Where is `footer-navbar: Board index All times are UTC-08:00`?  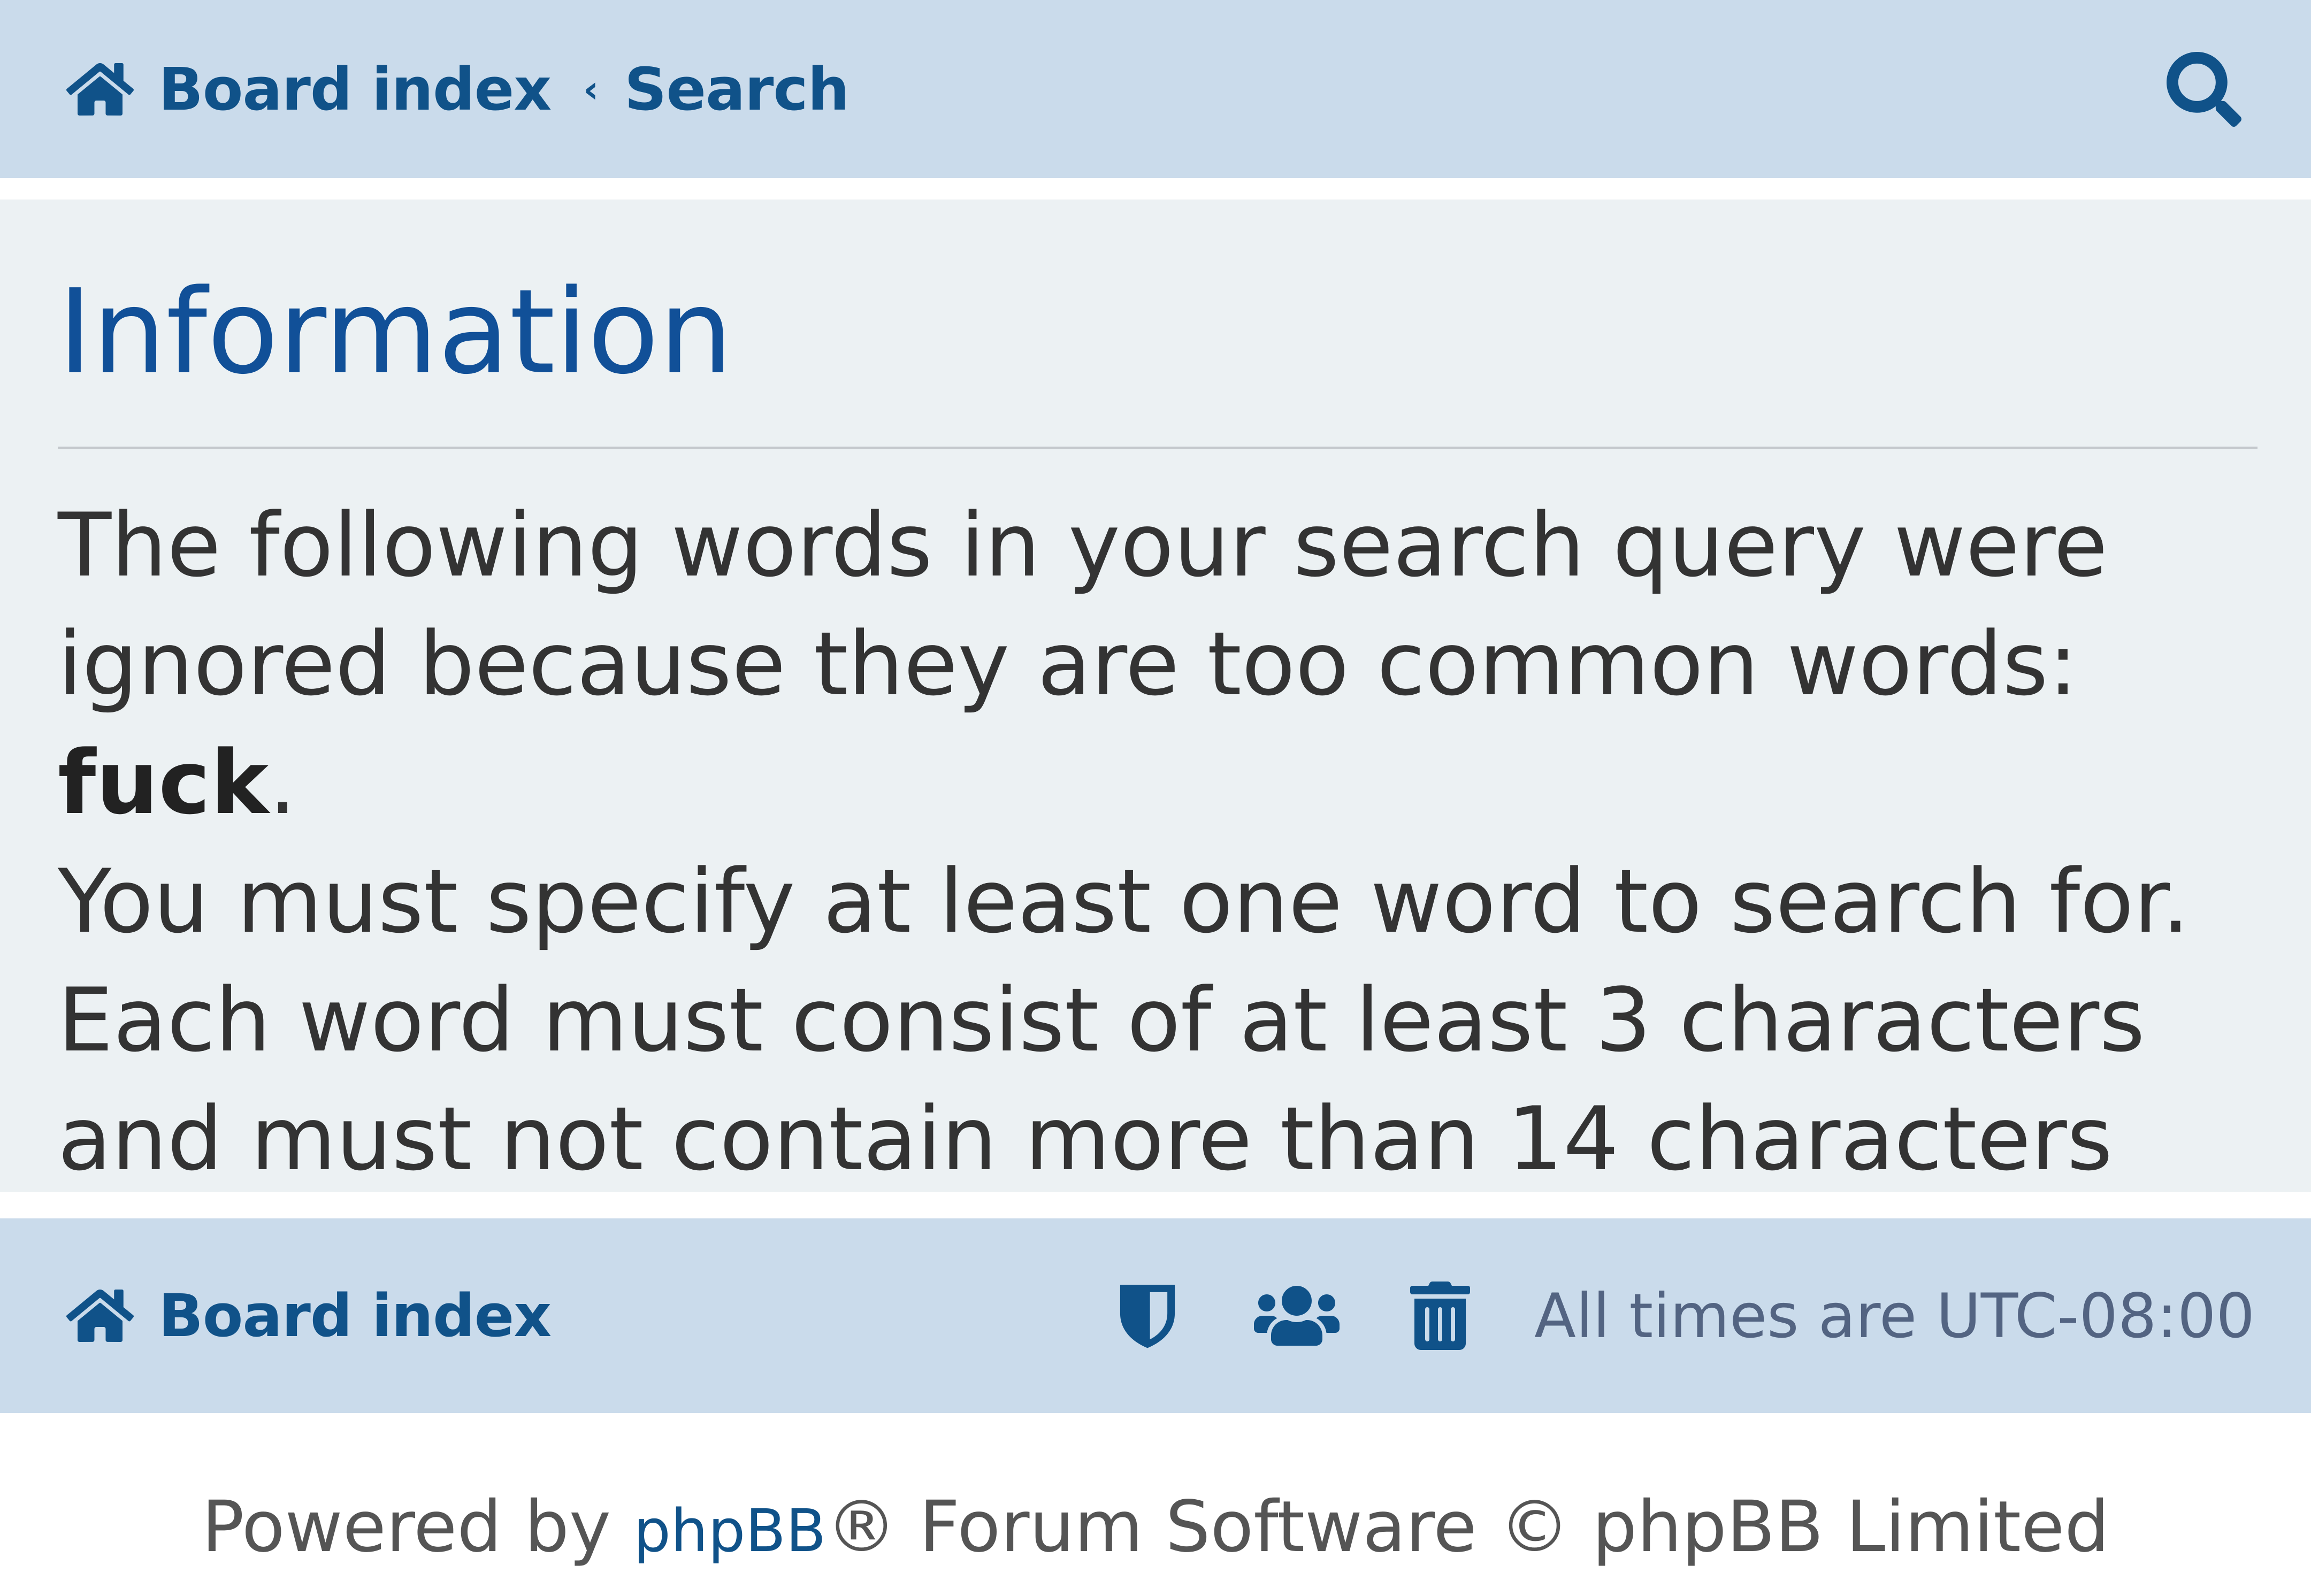 footer-navbar: Board index All times are UTC-08:00 is located at coordinates (1155, 1315).